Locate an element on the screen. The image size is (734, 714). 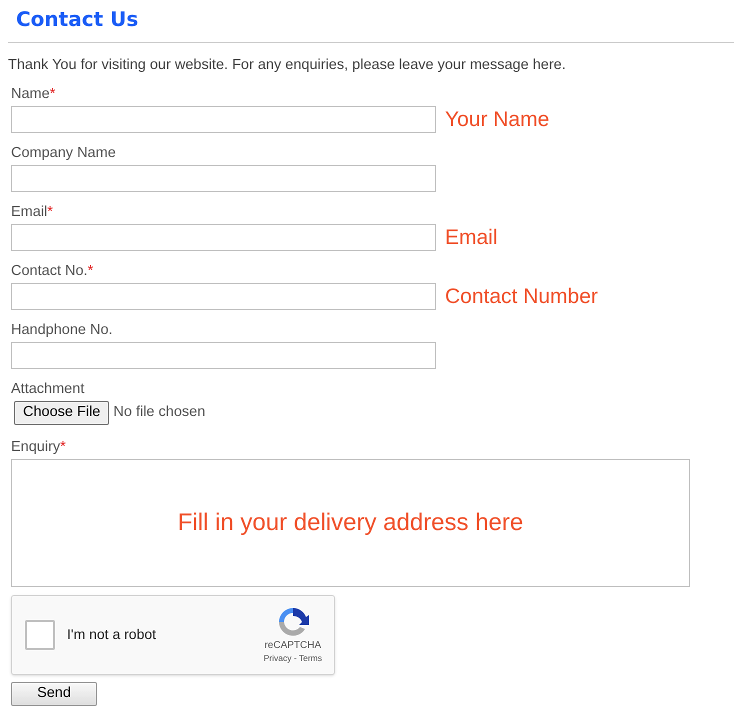
annotation-text: Your Name is located at coordinates (497, 119).